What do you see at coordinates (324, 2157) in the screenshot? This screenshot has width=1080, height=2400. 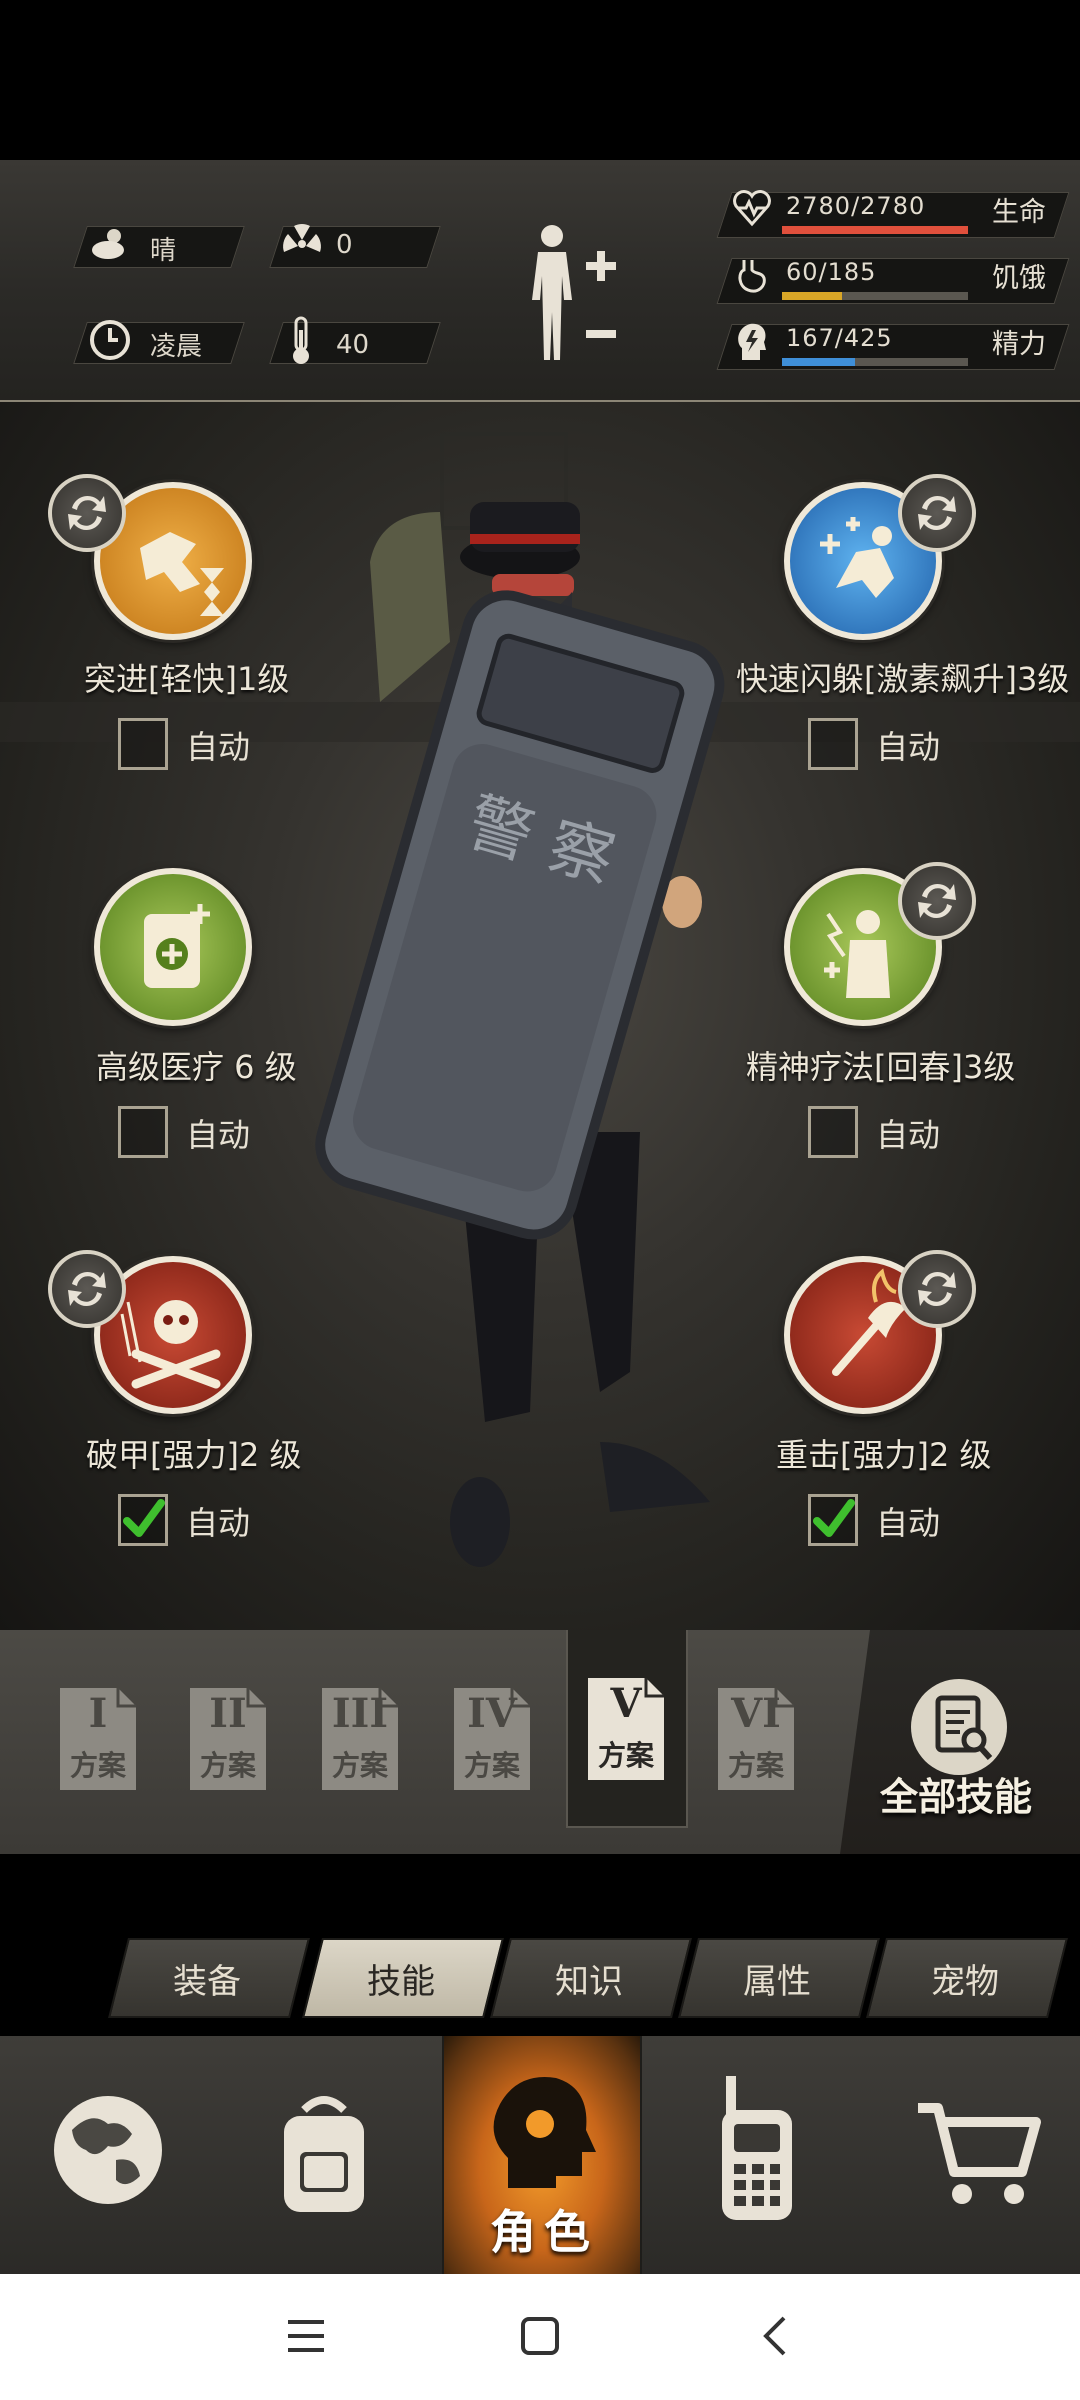 I see `backpack-icon` at bounding box center [324, 2157].